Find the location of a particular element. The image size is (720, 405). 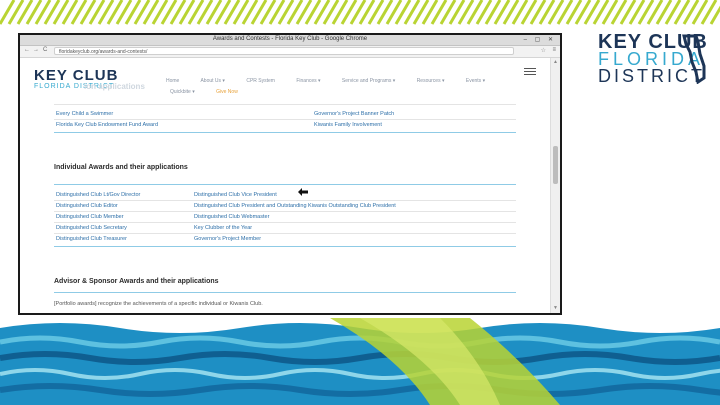

nav-cpr-system: CPR System is located at coordinates (260, 81).